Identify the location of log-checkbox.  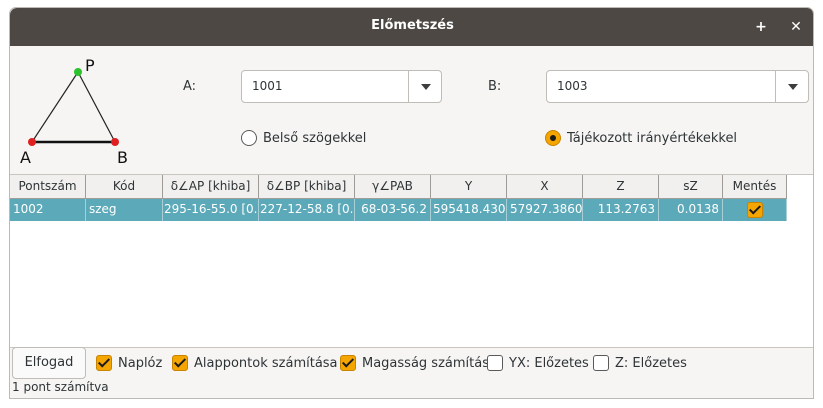
(104, 363).